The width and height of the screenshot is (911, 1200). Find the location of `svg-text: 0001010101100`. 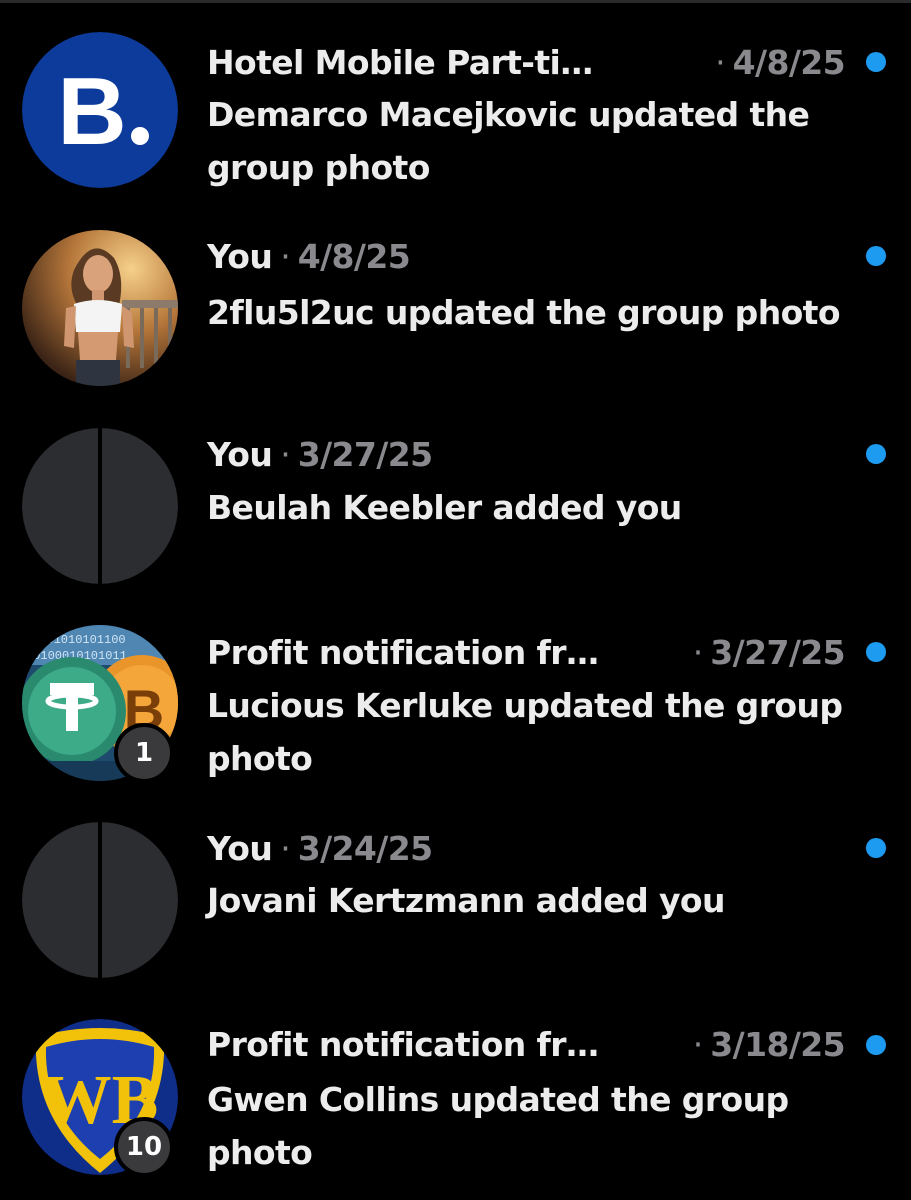

svg-text: 0001010101100 is located at coordinates (79, 640).